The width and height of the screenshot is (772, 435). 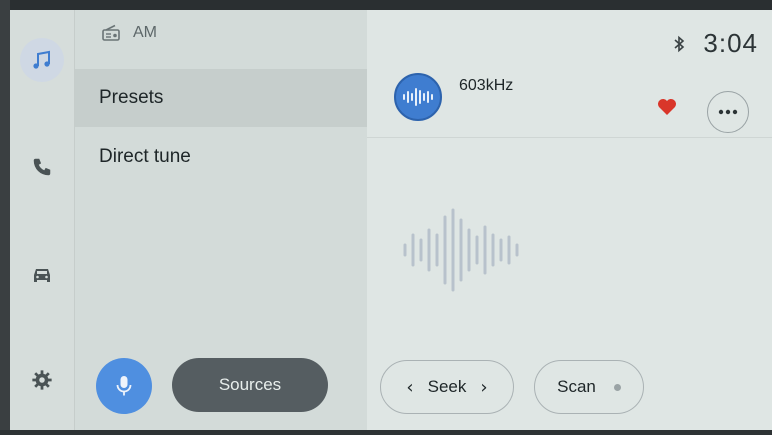 What do you see at coordinates (569, 101) in the screenshot?
I see `now-playing-row: 603kHz` at bounding box center [569, 101].